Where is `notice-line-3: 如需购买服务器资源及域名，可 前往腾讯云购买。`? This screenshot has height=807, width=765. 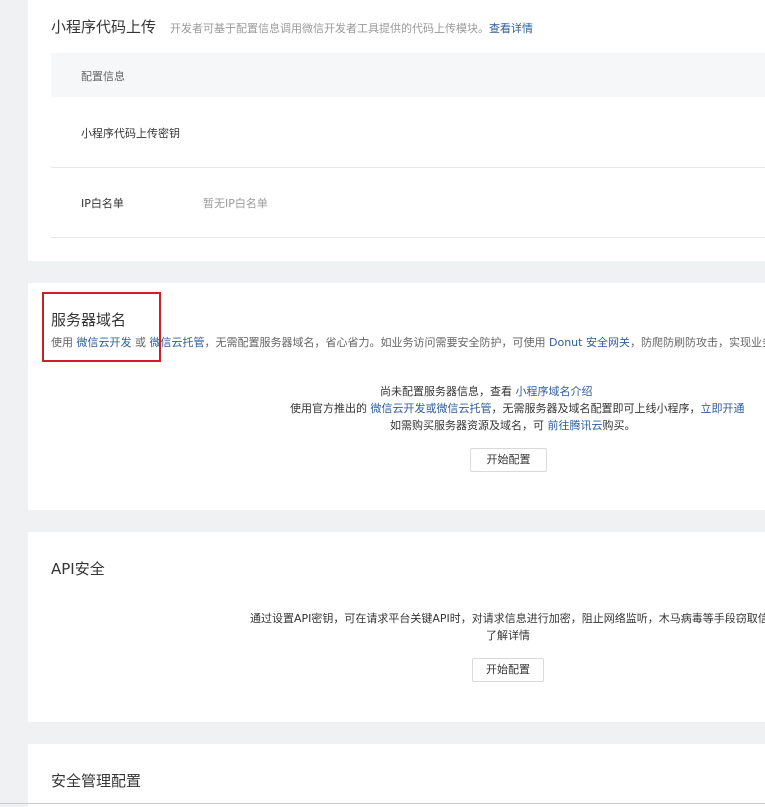
notice-line-3: 如需购买服务器资源及域名，可 前往腾讯云购买。 is located at coordinates (513, 425).